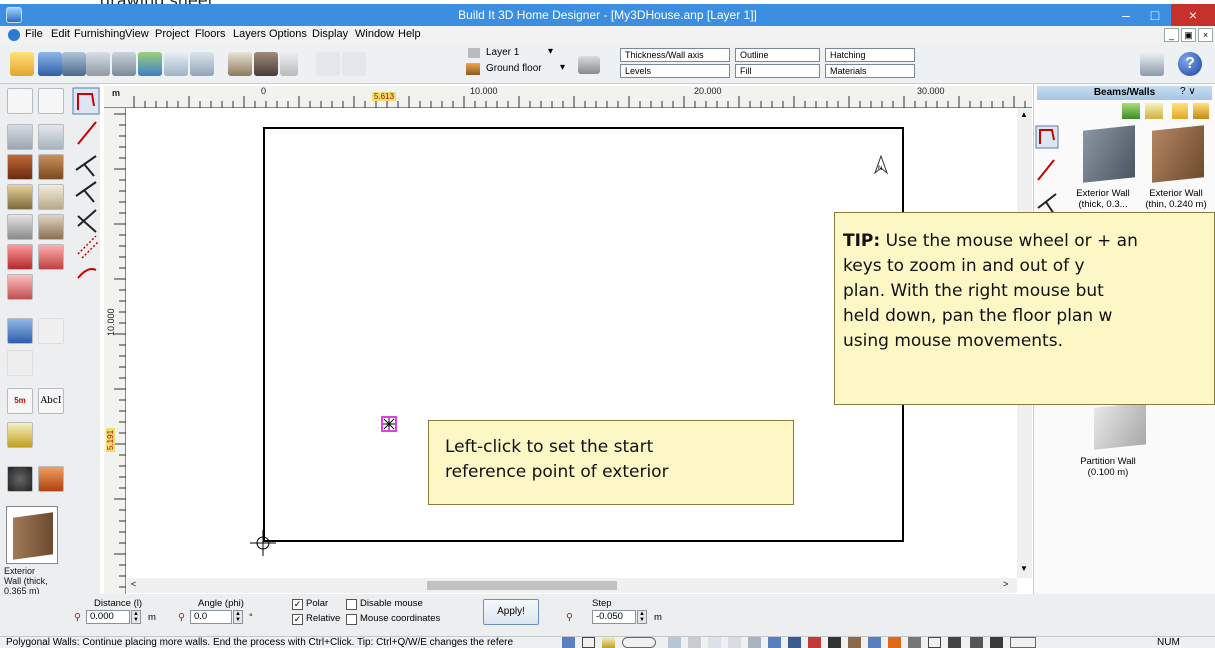 This screenshot has height=648, width=1215. I want to click on angle-spinner: ▲ ▼, so click(238, 617).